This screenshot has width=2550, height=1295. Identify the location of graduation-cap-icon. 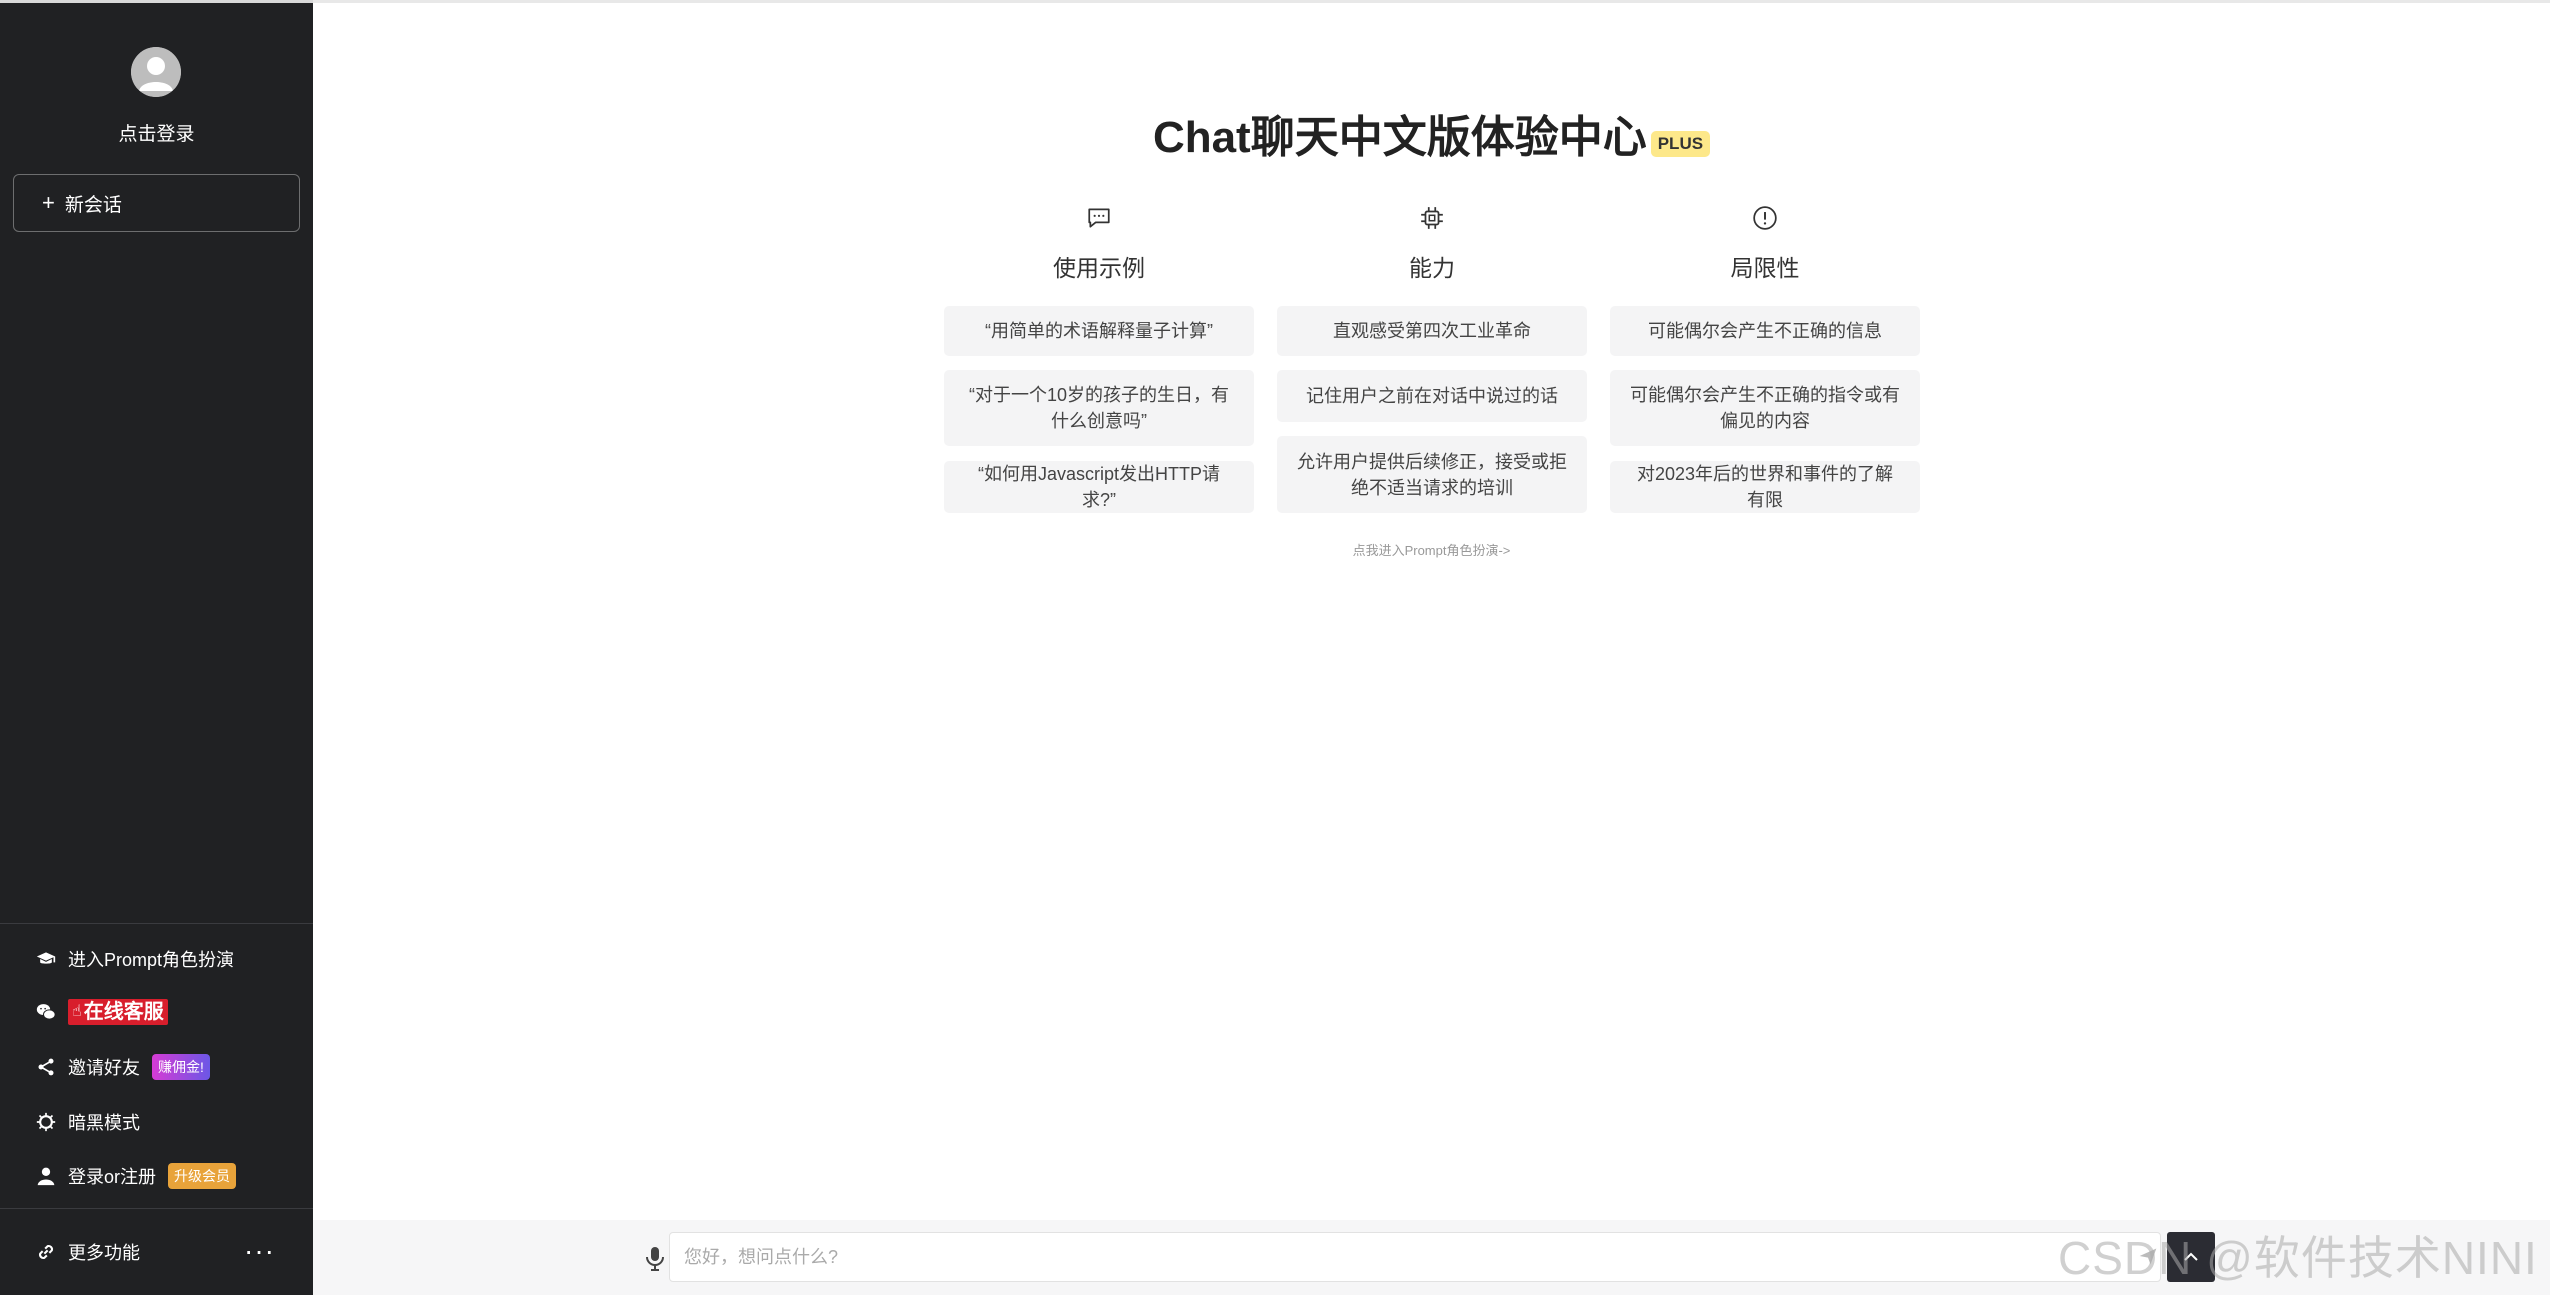
(46, 958).